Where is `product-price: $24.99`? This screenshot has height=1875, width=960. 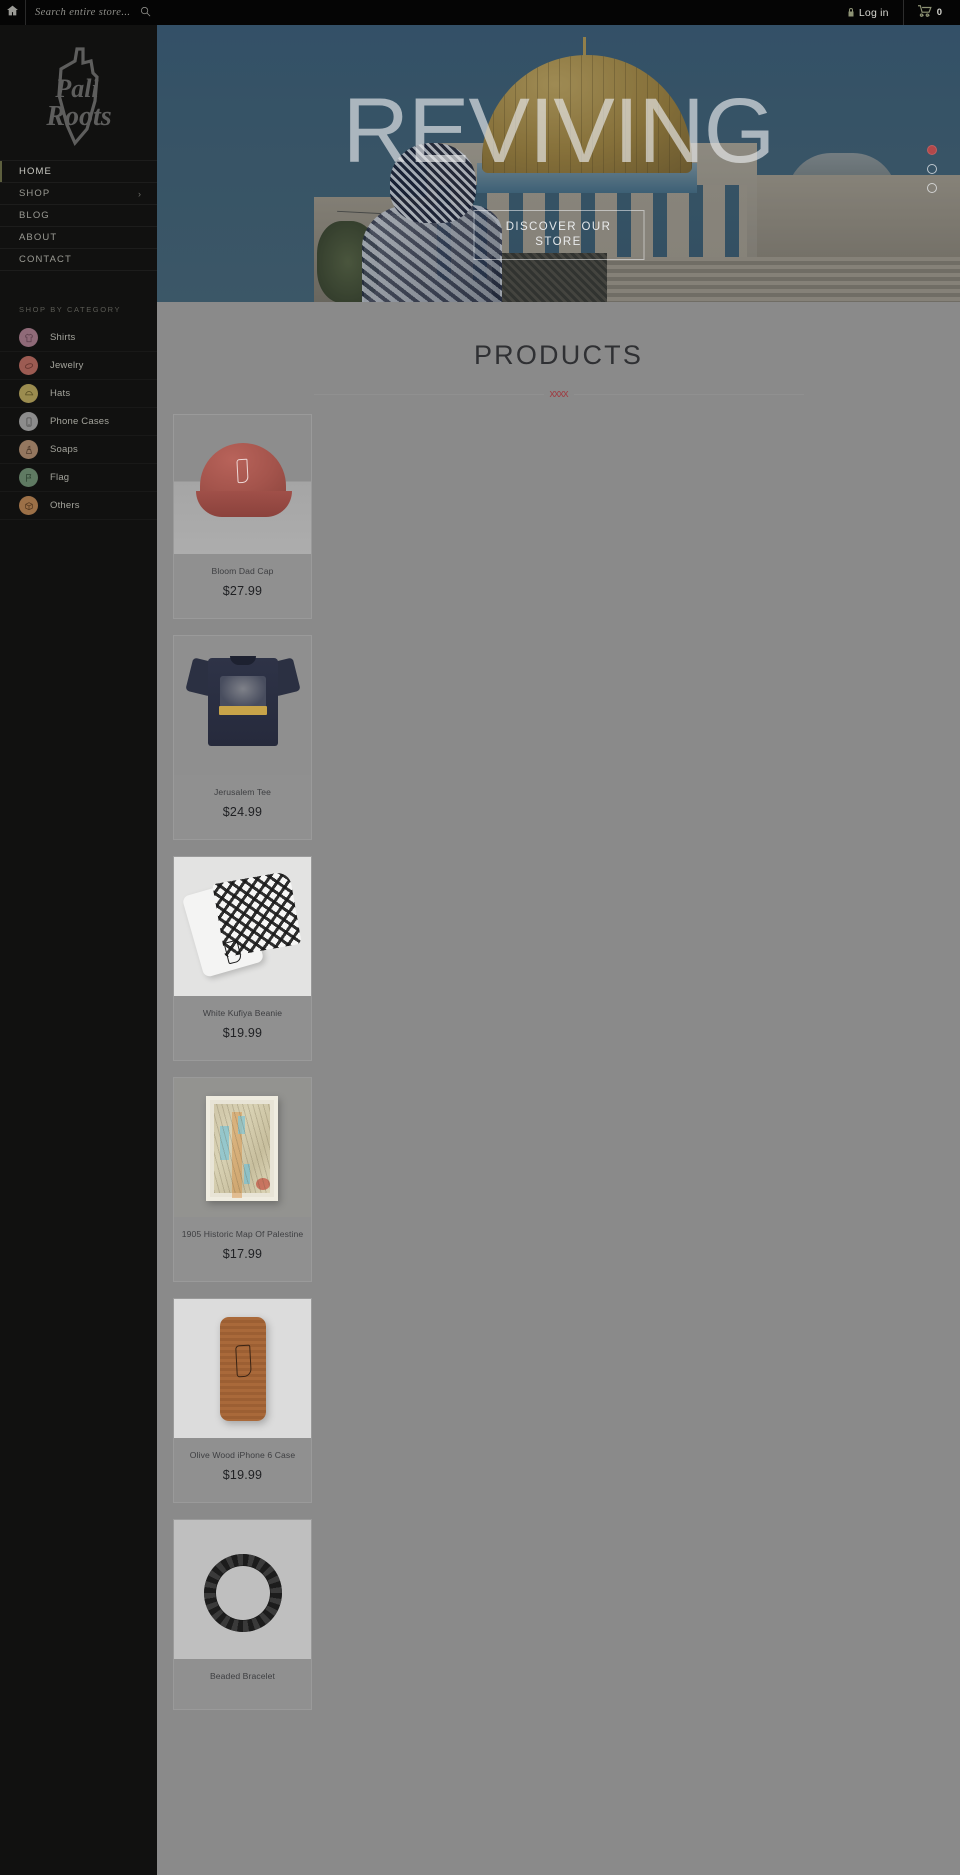
product-price: $24.99 is located at coordinates (242, 812).